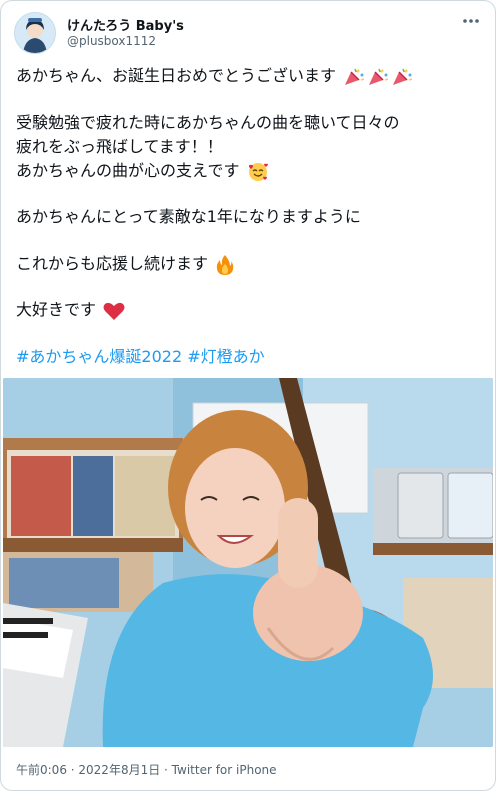  Describe the element at coordinates (208, 122) in the screenshot. I see `tweet-line: 受験勉強で疲れた時にあかちゃんの曲を聴いて日々の` at that location.